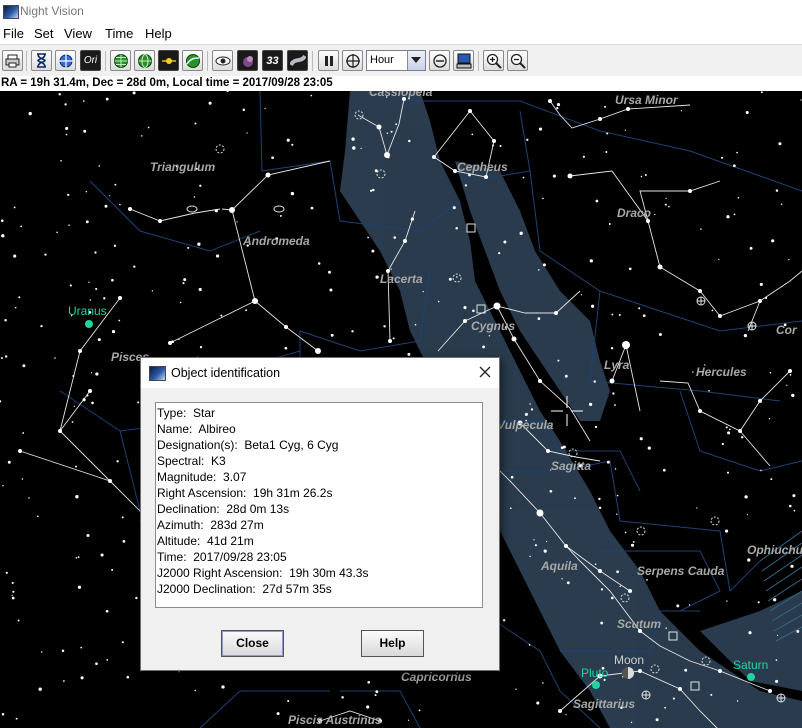  I want to click on globe-grid-button, so click(120, 60).